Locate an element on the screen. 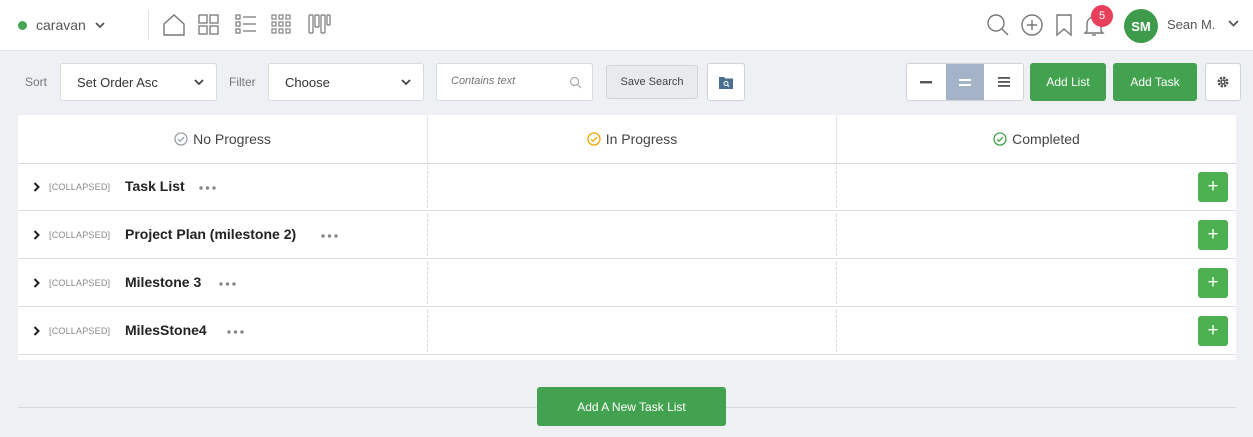 This screenshot has width=1253, height=437. task-list-title: Task List is located at coordinates (155, 186).